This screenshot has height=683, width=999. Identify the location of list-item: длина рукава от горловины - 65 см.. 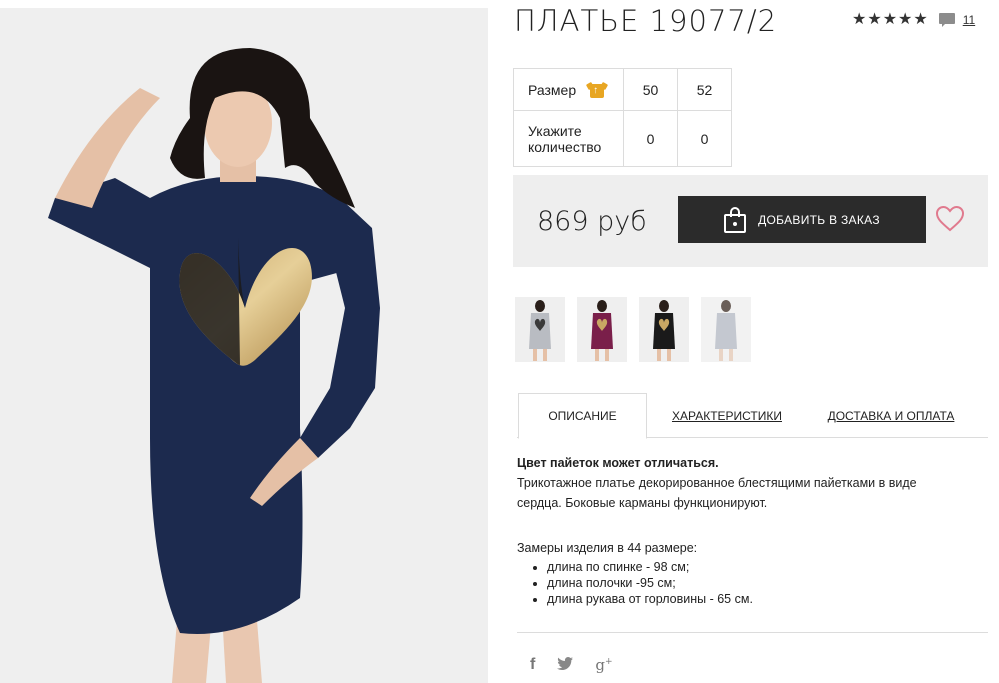
(752, 599).